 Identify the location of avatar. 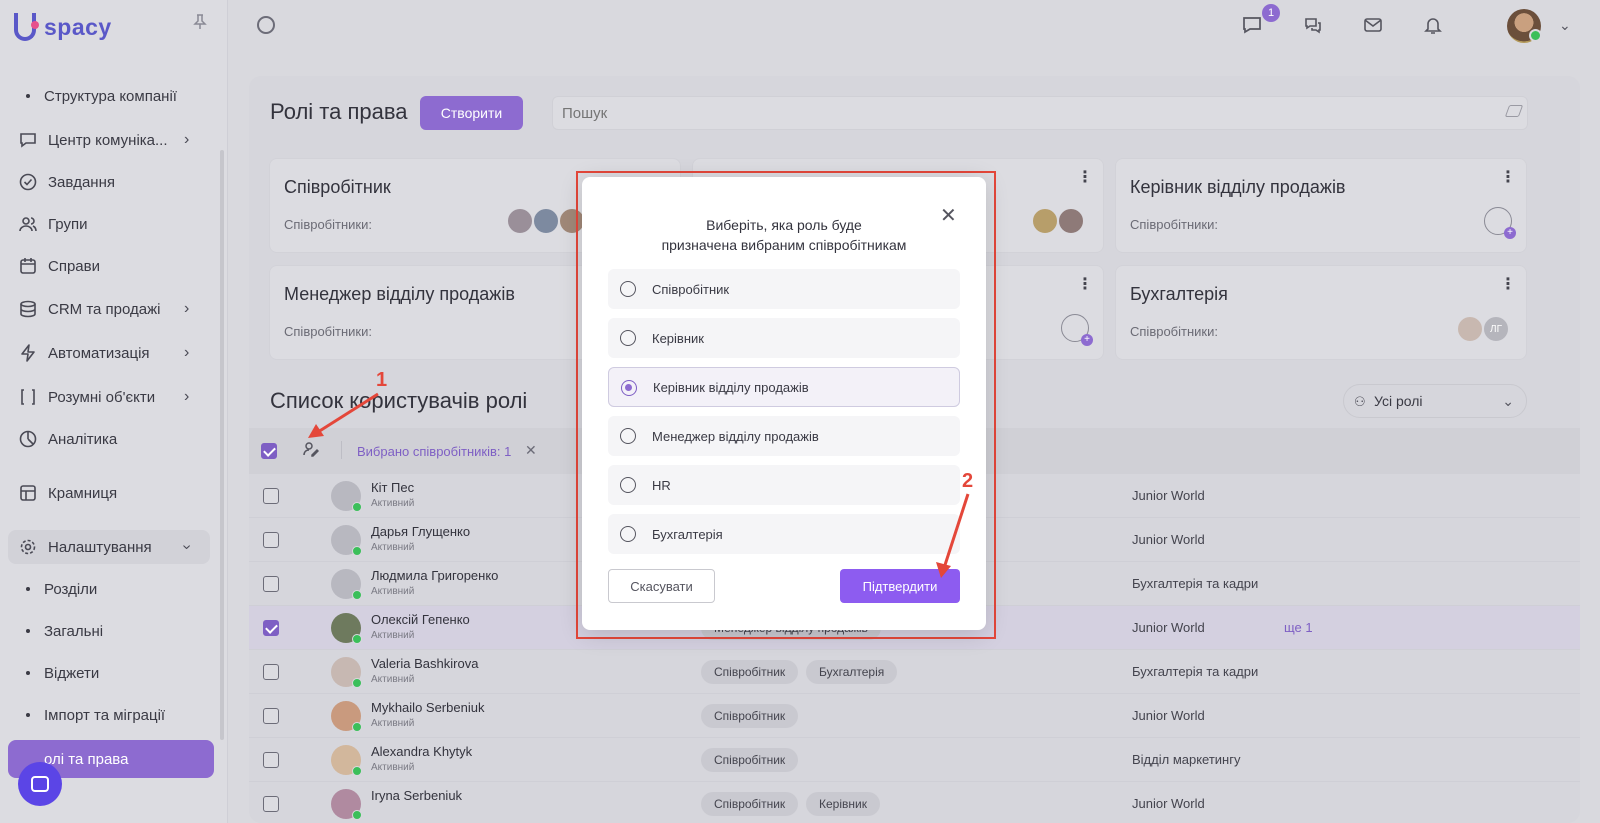
(346, 628).